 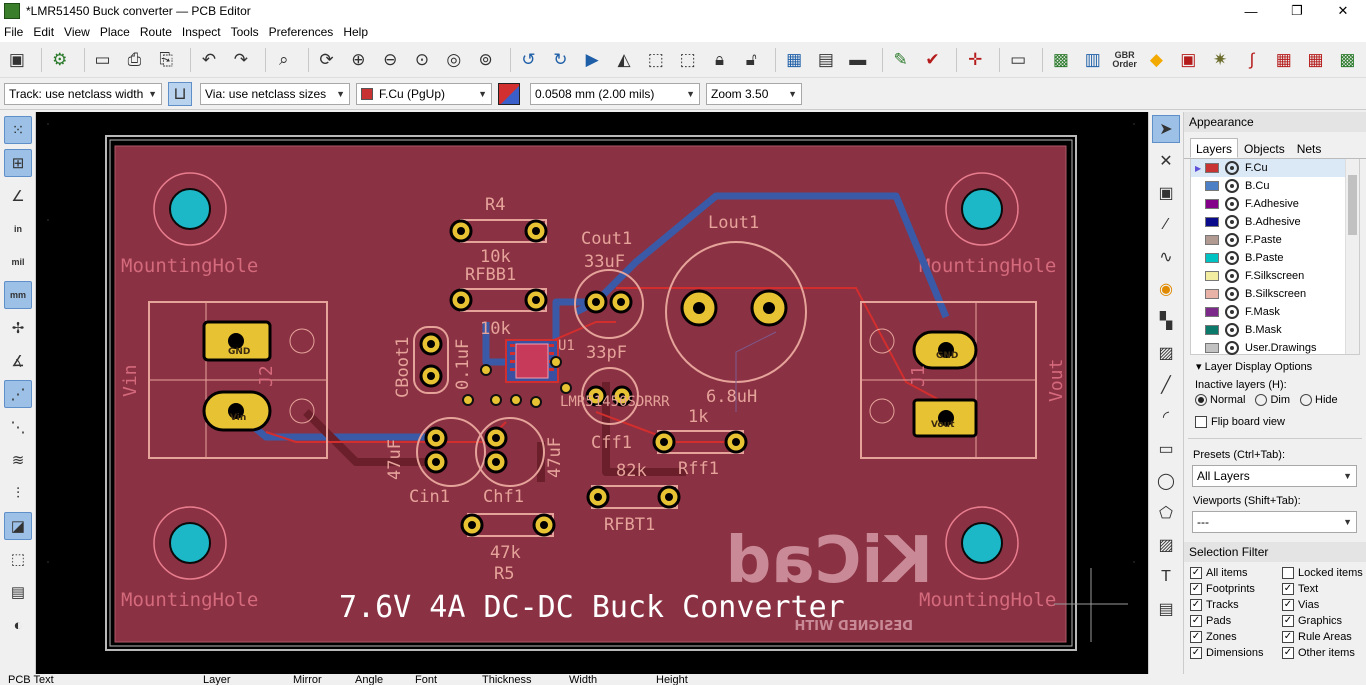 What do you see at coordinates (1236, 636) in the screenshot?
I see `filter-option: ✓ Zones` at bounding box center [1236, 636].